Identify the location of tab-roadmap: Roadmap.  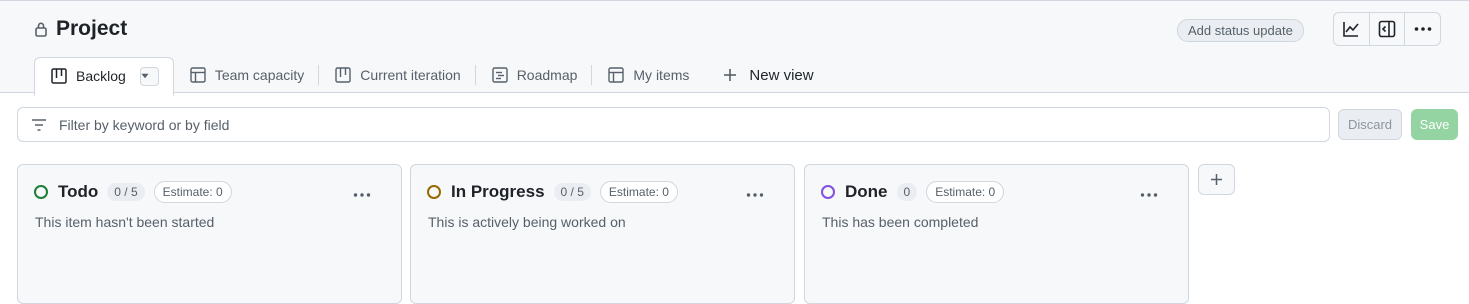
(534, 75).